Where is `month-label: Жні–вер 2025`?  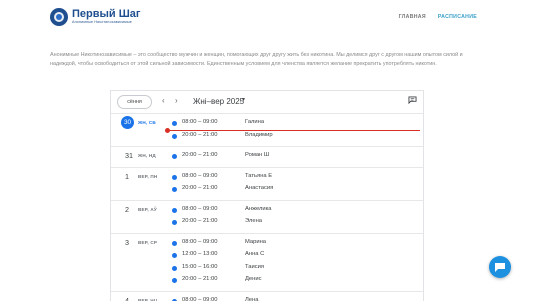 month-label: Жні–вер 2025 is located at coordinates (218, 101).